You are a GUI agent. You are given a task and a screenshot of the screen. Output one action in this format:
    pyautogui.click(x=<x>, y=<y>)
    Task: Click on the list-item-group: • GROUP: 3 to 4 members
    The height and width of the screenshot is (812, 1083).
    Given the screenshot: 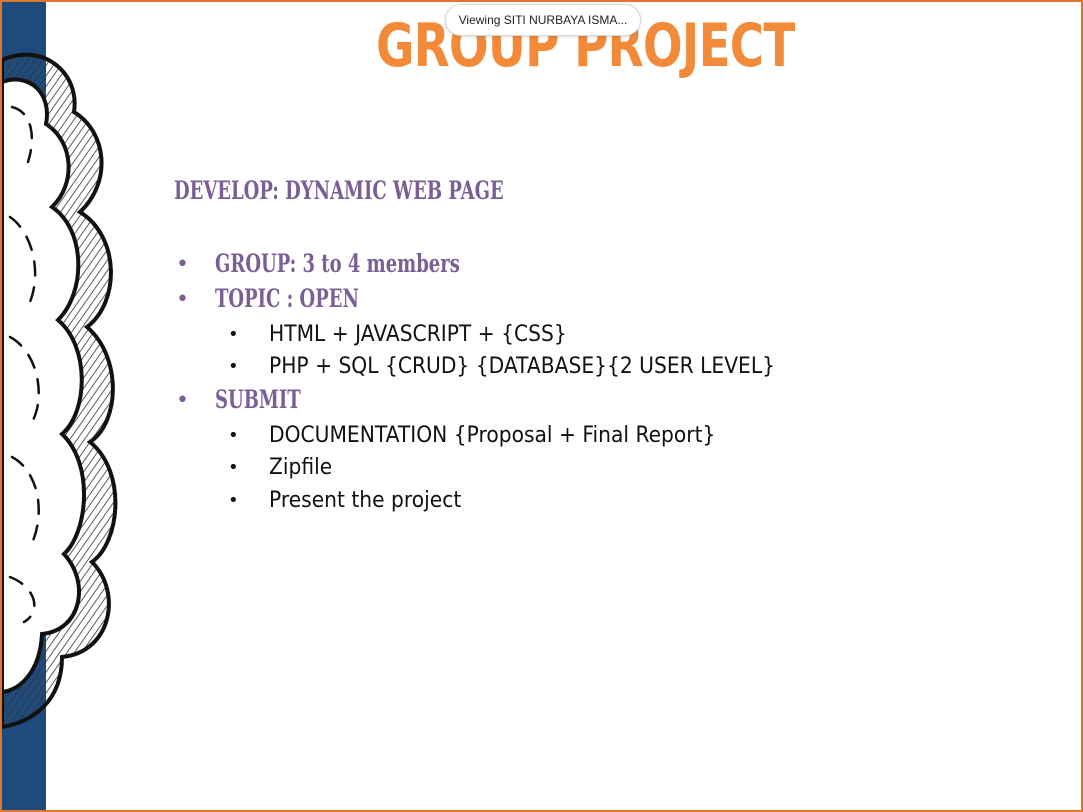 What is the action you would take?
    pyautogui.click(x=364, y=264)
    